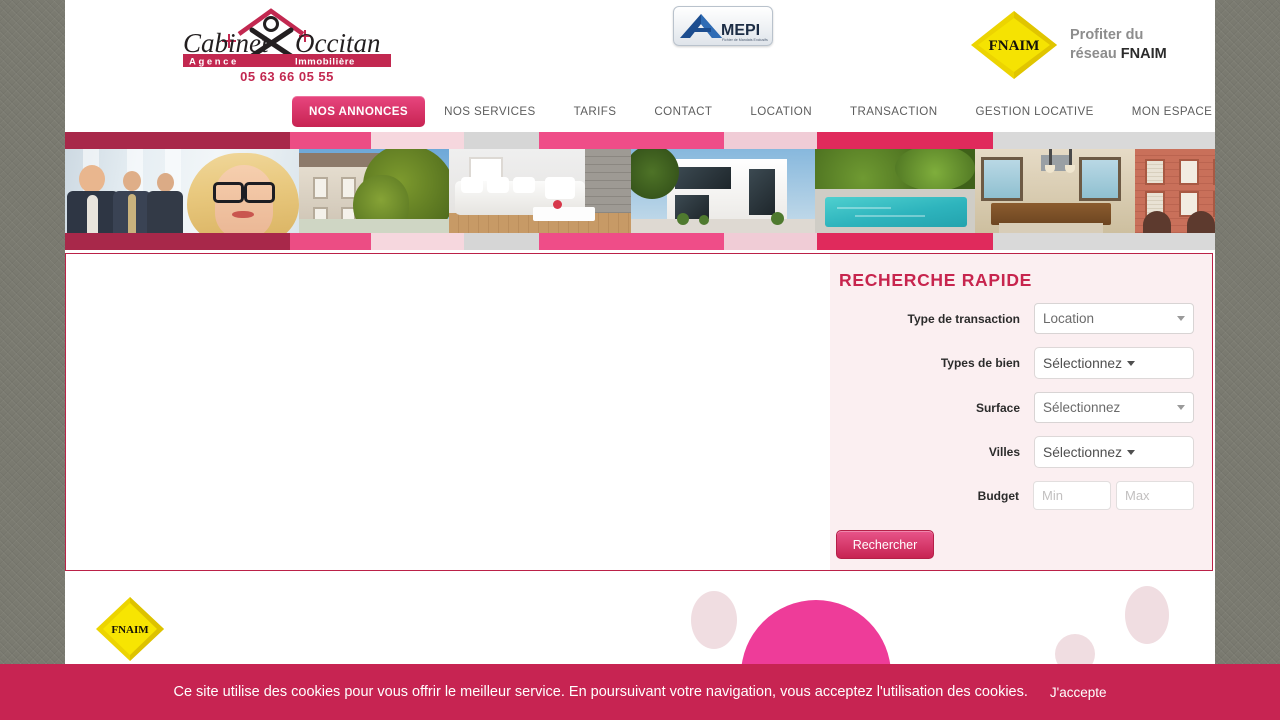 The height and width of the screenshot is (720, 1280). I want to click on banner-photo-living-room, so click(540, 191).